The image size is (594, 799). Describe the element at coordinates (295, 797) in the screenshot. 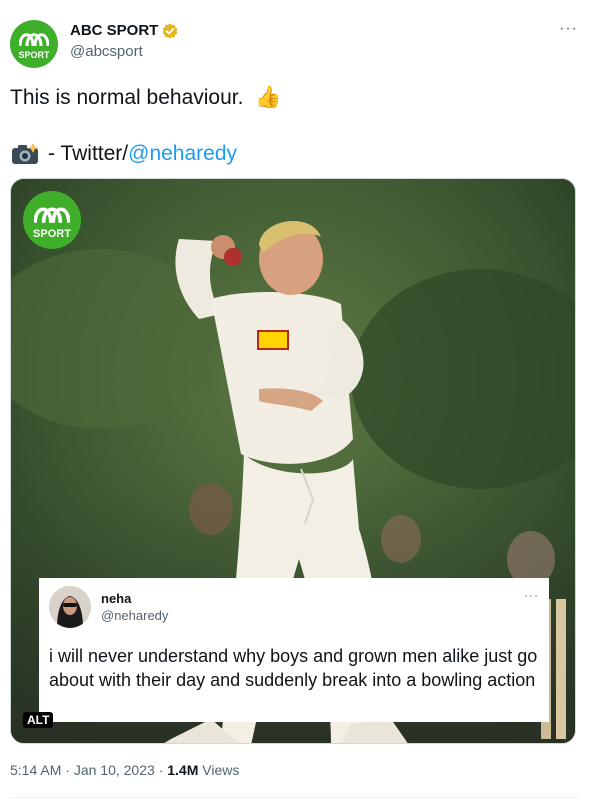

I see `divider` at that location.